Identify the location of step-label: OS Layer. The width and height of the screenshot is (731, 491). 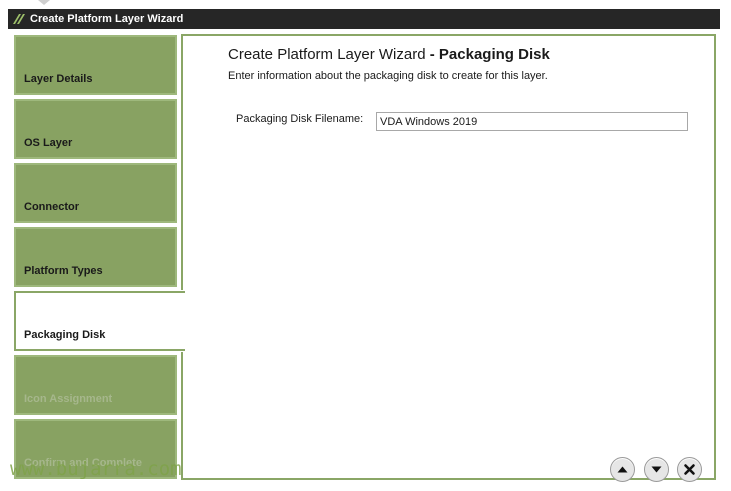
(48, 143).